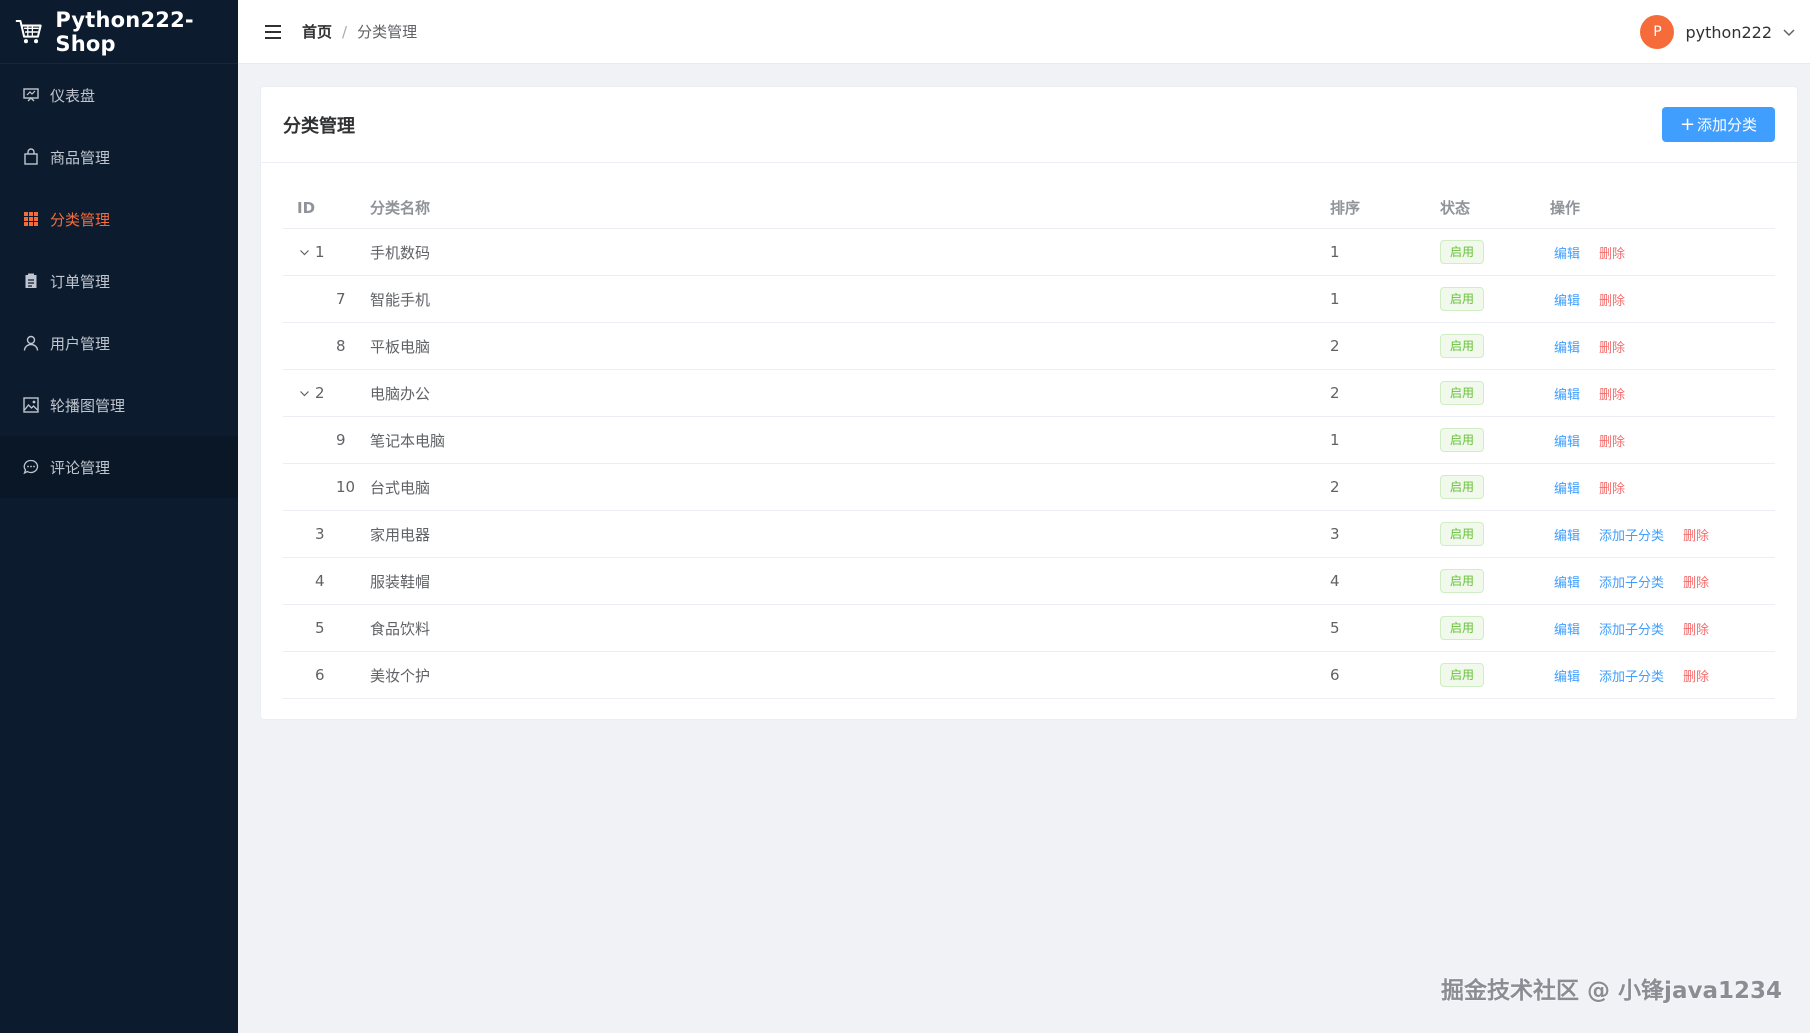  What do you see at coordinates (1718, 124) in the screenshot?
I see `add-category-button: + 添加分类` at bounding box center [1718, 124].